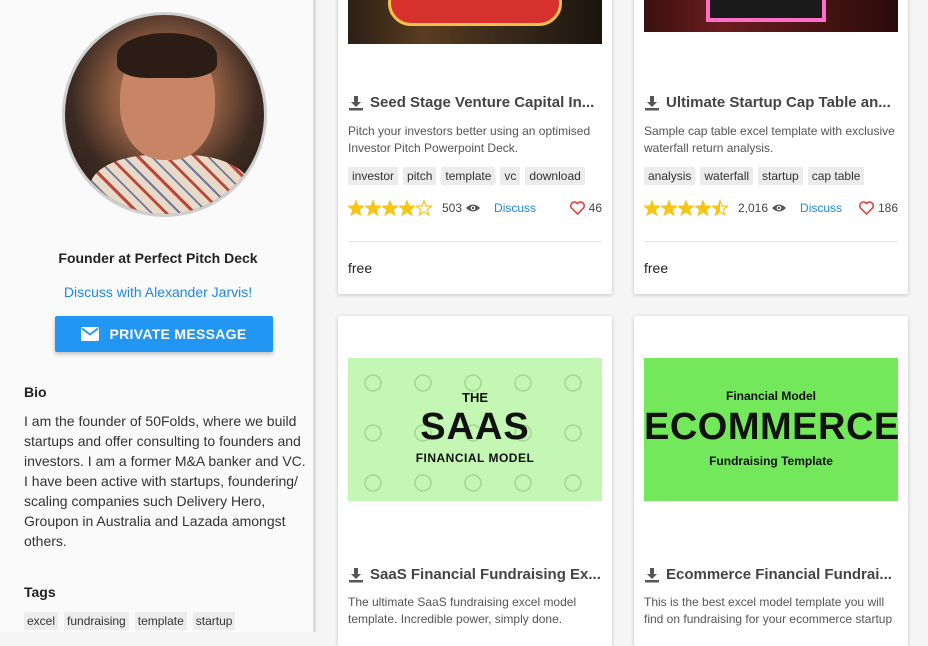 Image resolution: width=928 pixels, height=646 pixels. I want to click on thumbnail-text: ECOMMERCE, so click(772, 427).